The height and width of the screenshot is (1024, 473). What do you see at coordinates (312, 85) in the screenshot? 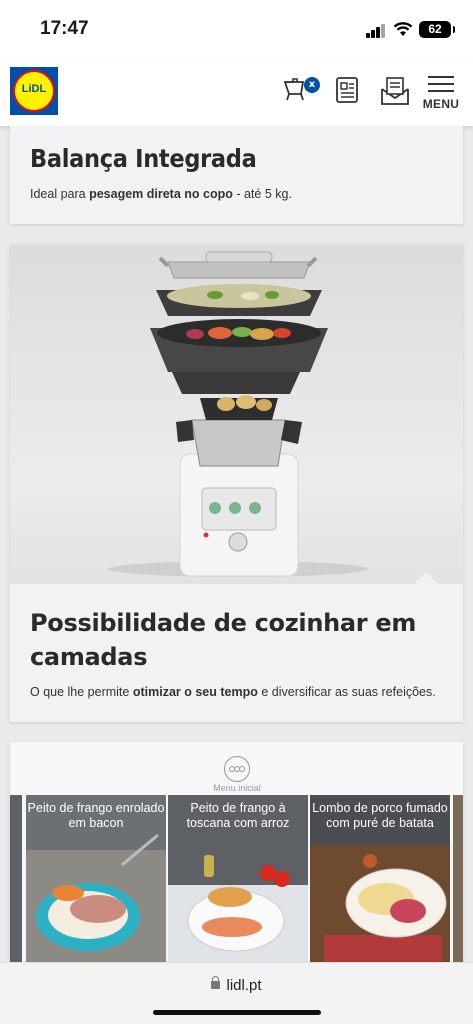
I see `cart-badge: x` at bounding box center [312, 85].